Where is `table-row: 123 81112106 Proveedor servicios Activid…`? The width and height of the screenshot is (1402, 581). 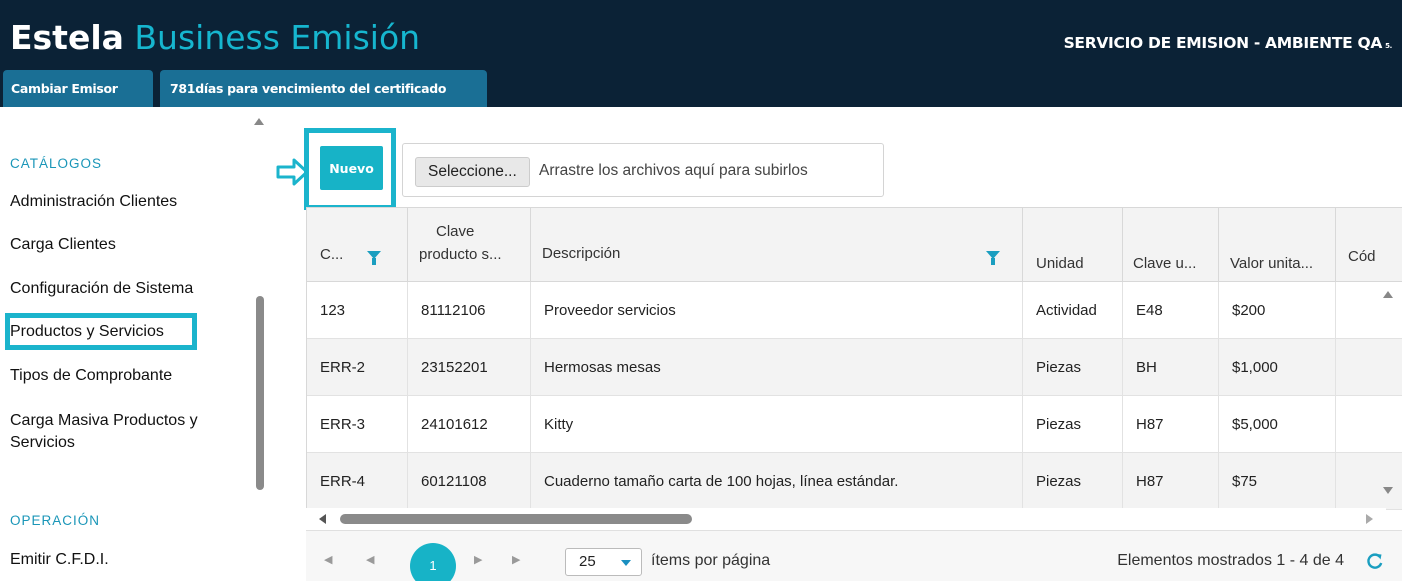
table-row: 123 81112106 Proveedor servicios Activid… is located at coordinates (854, 310).